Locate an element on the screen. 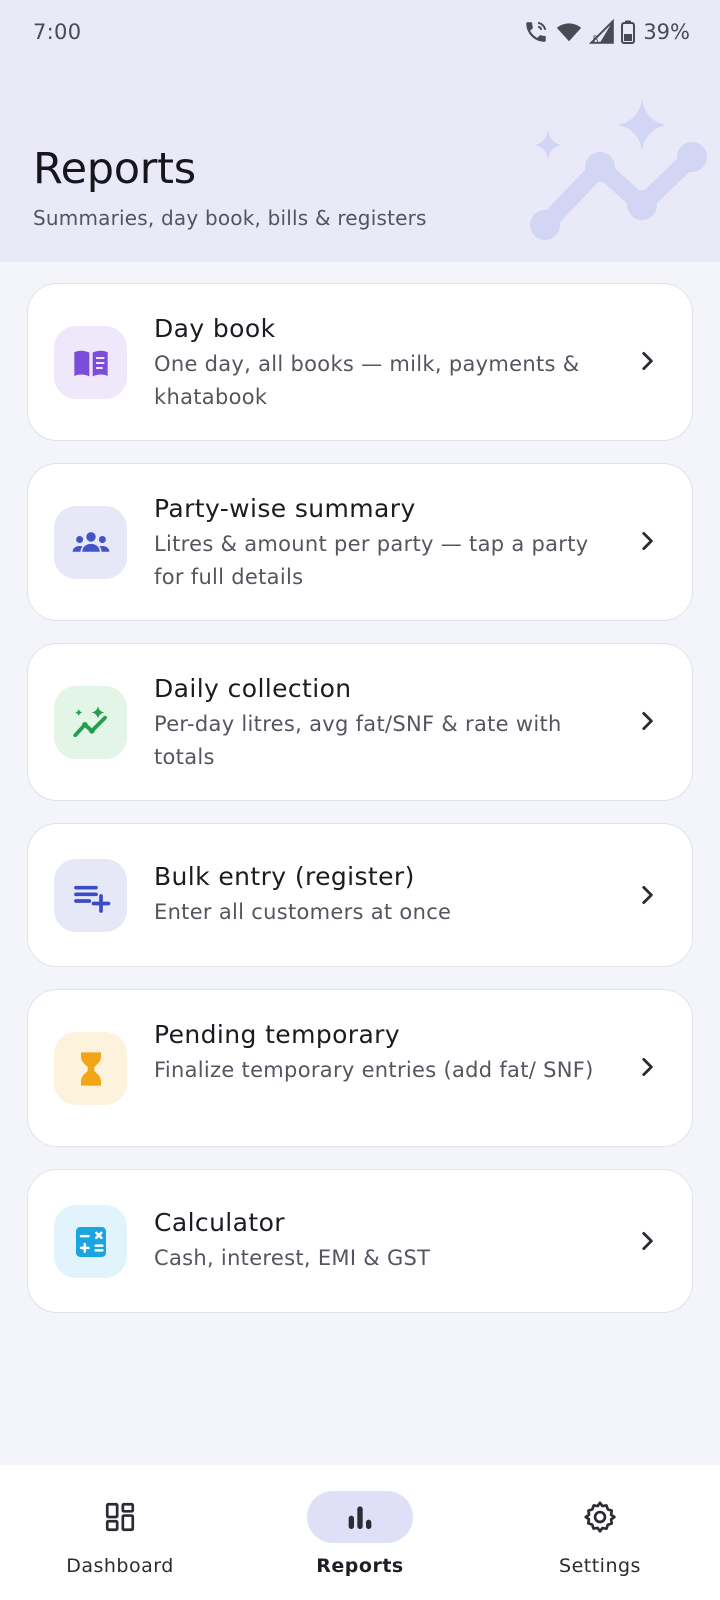 Image resolution: width=720 pixels, height=1600 pixels. signal-roaming-icon: R is located at coordinates (602, 32).